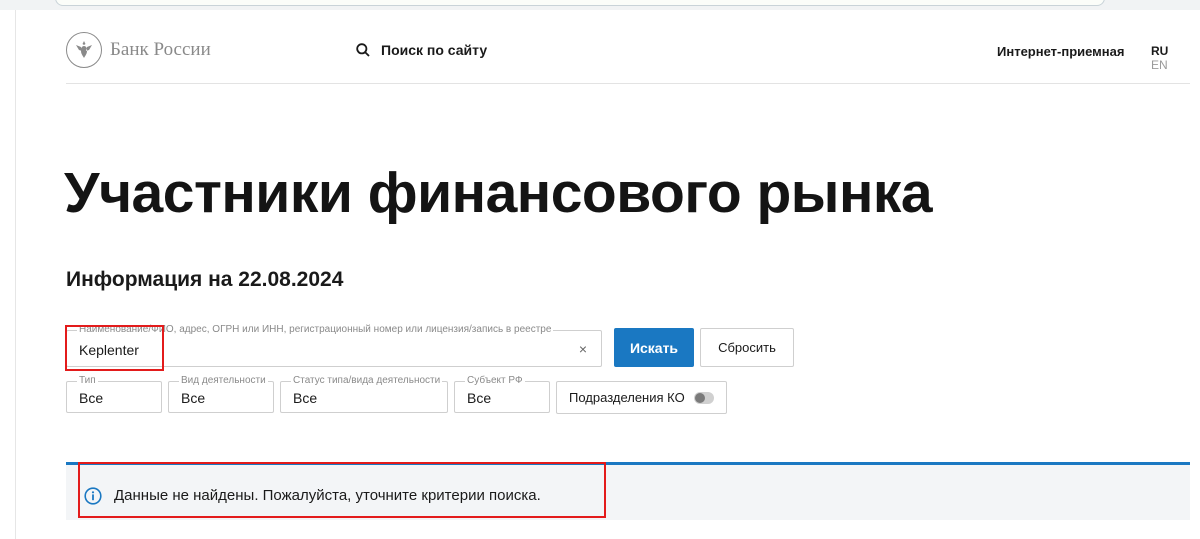  What do you see at coordinates (654, 347) in the screenshot?
I see `search-button: Искать` at bounding box center [654, 347].